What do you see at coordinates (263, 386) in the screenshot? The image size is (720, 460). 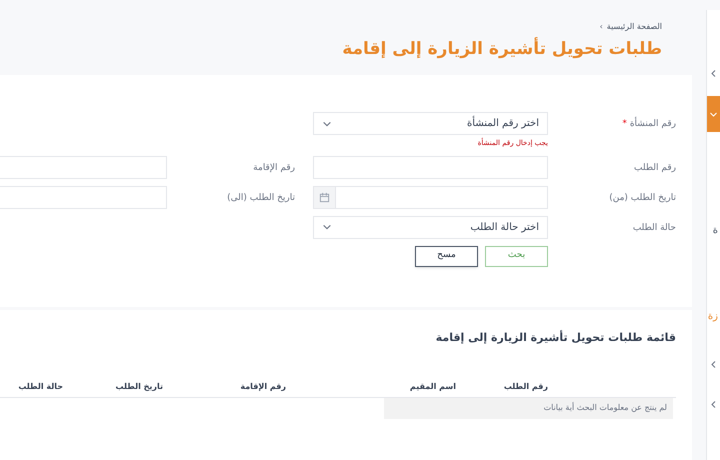 I see `column-header: رقم الإقامة` at bounding box center [263, 386].